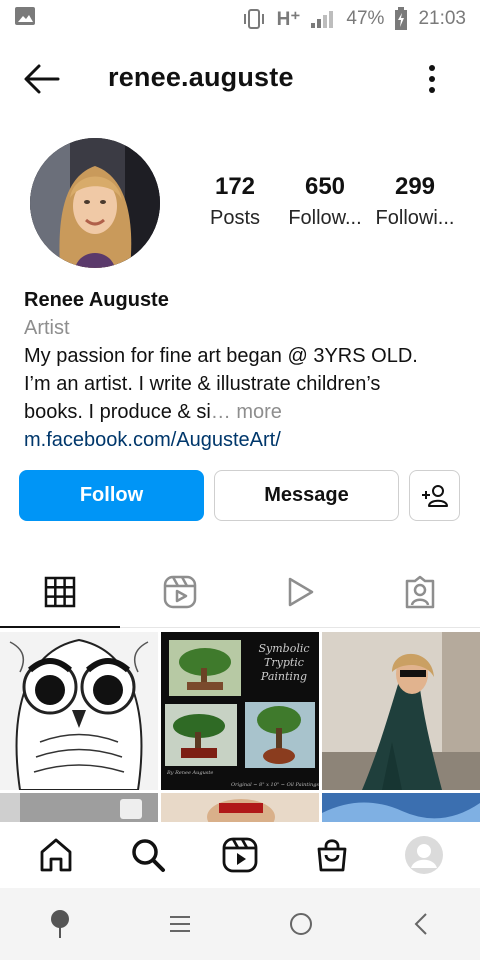 The image size is (480, 960). I want to click on profile-header: renee.auguste, so click(240, 79).